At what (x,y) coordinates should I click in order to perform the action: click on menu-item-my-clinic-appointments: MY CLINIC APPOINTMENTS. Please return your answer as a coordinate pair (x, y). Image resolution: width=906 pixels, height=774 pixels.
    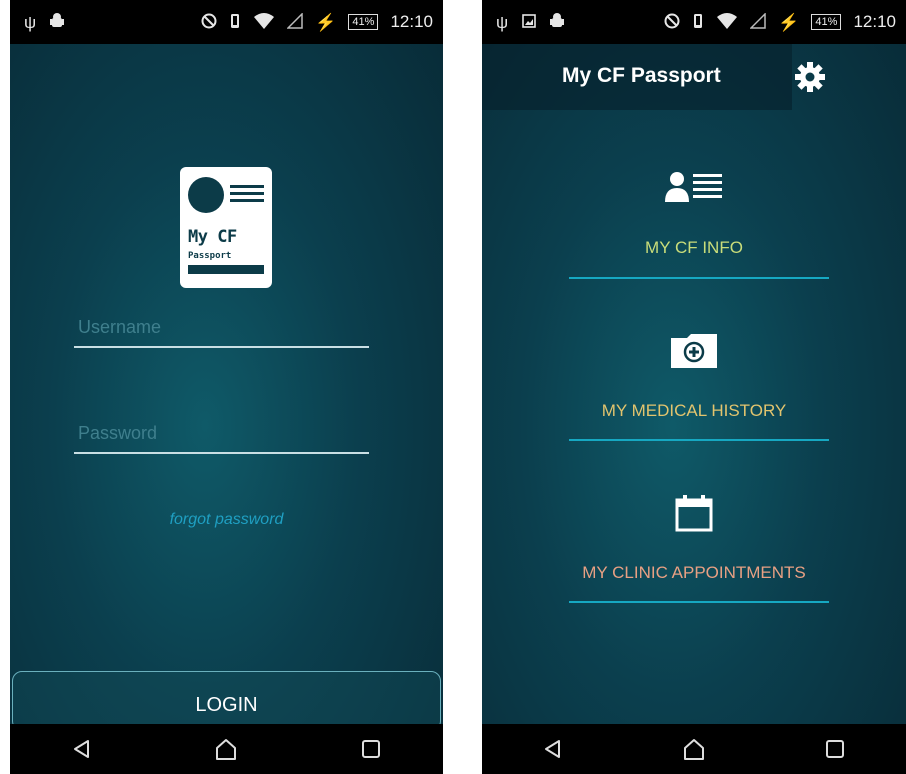
    Looking at the image, I should click on (694, 550).